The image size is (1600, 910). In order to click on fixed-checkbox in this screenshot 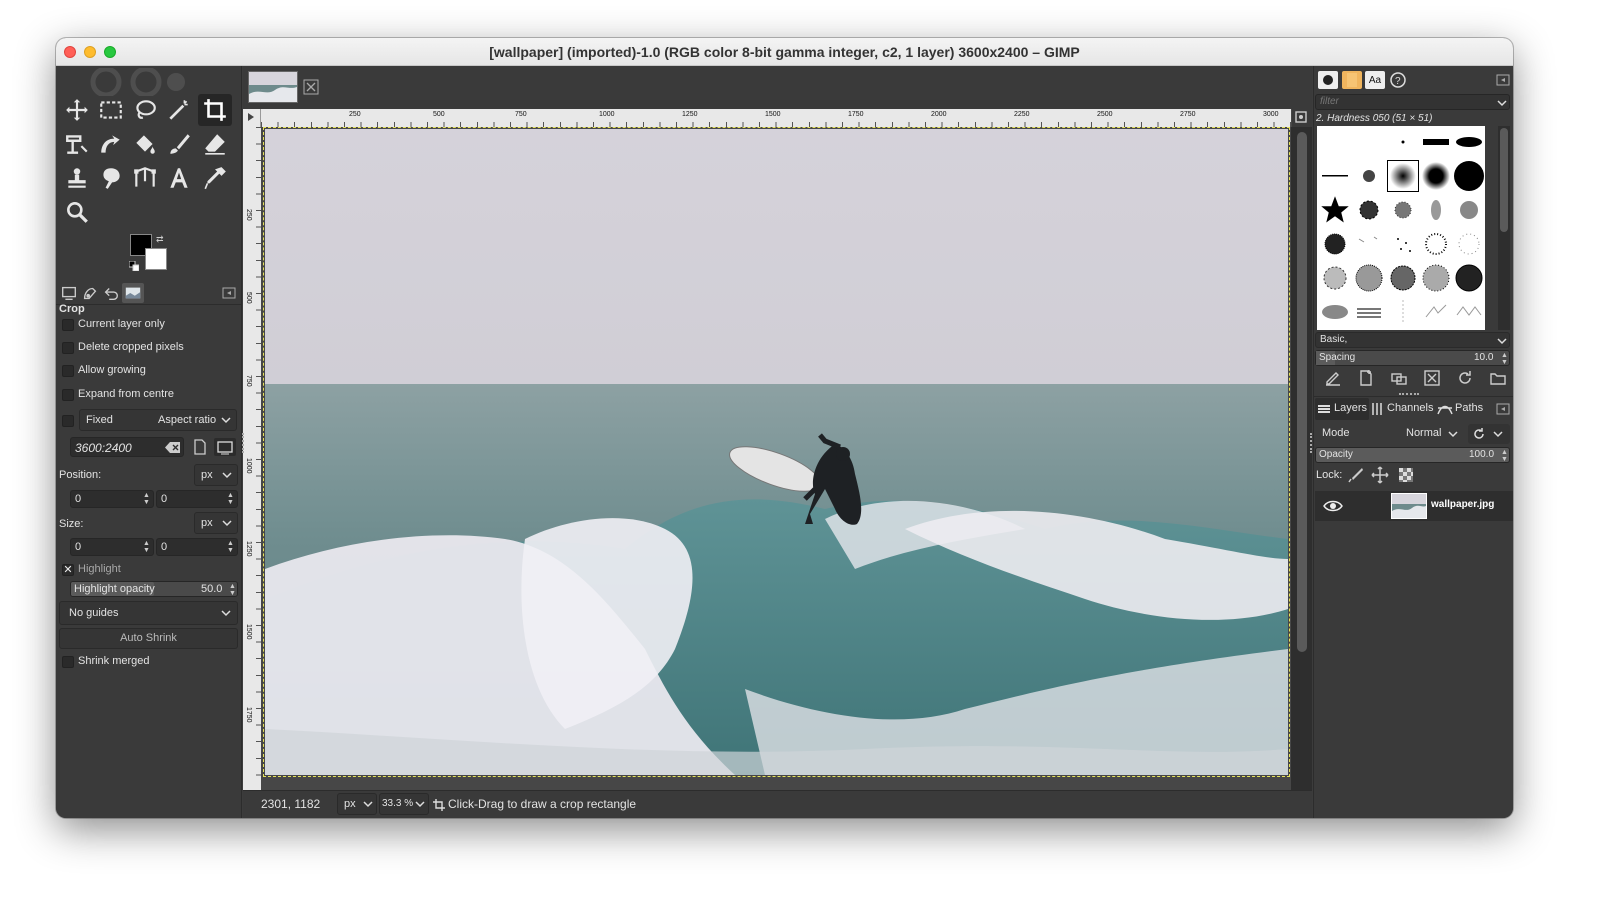, I will do `click(68, 421)`.